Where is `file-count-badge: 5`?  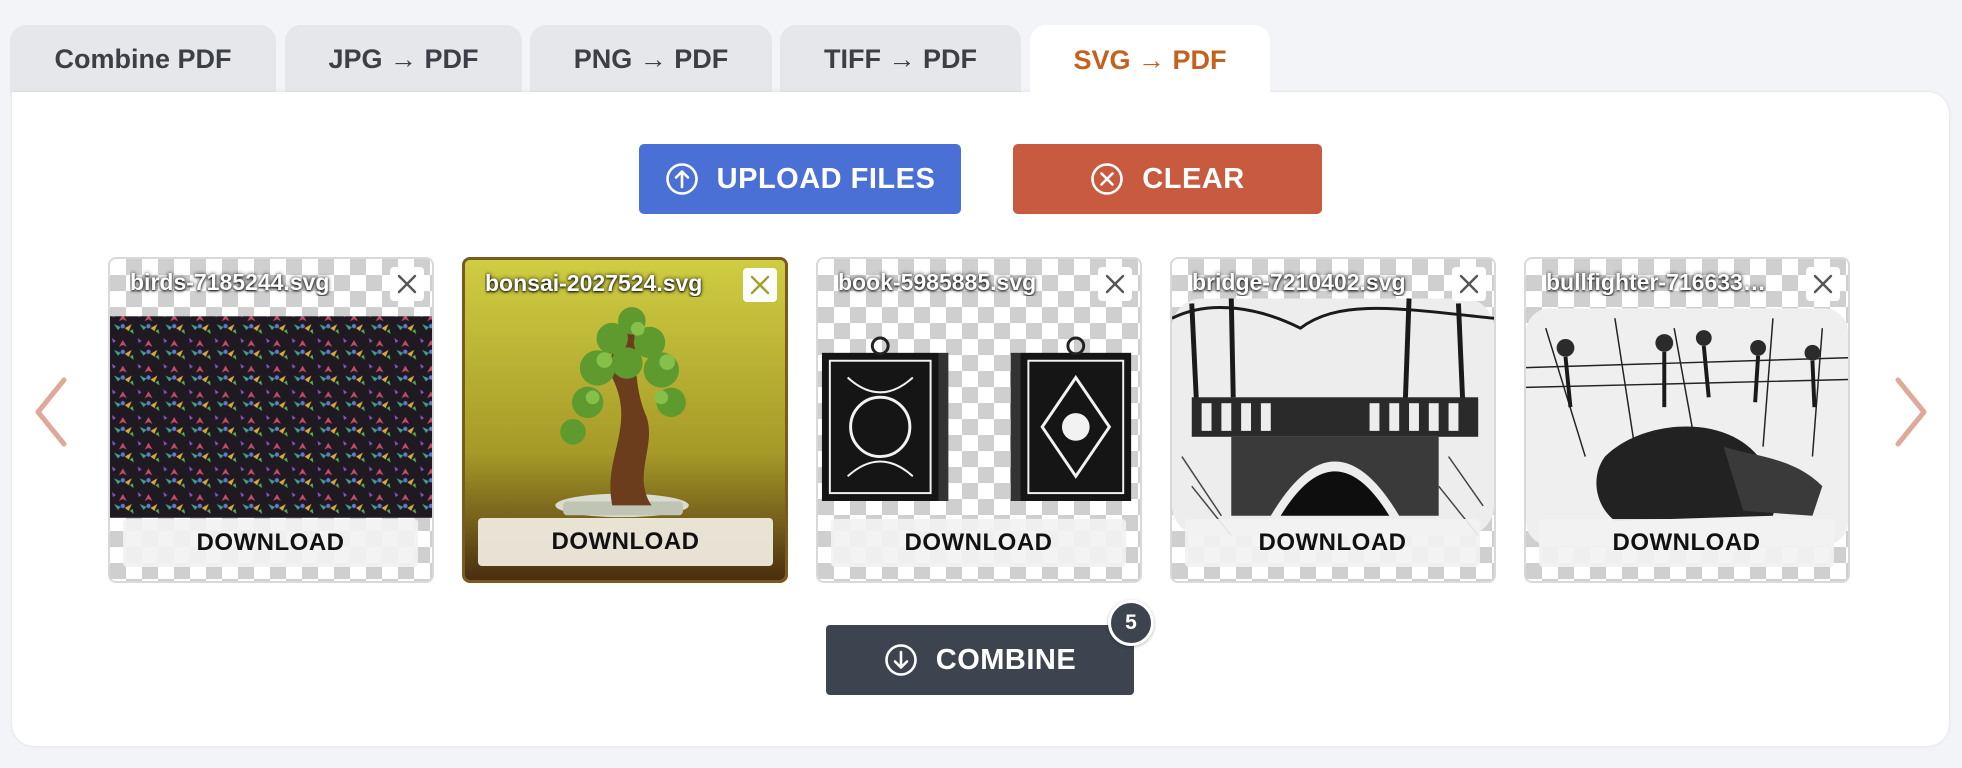 file-count-badge: 5 is located at coordinates (1131, 623).